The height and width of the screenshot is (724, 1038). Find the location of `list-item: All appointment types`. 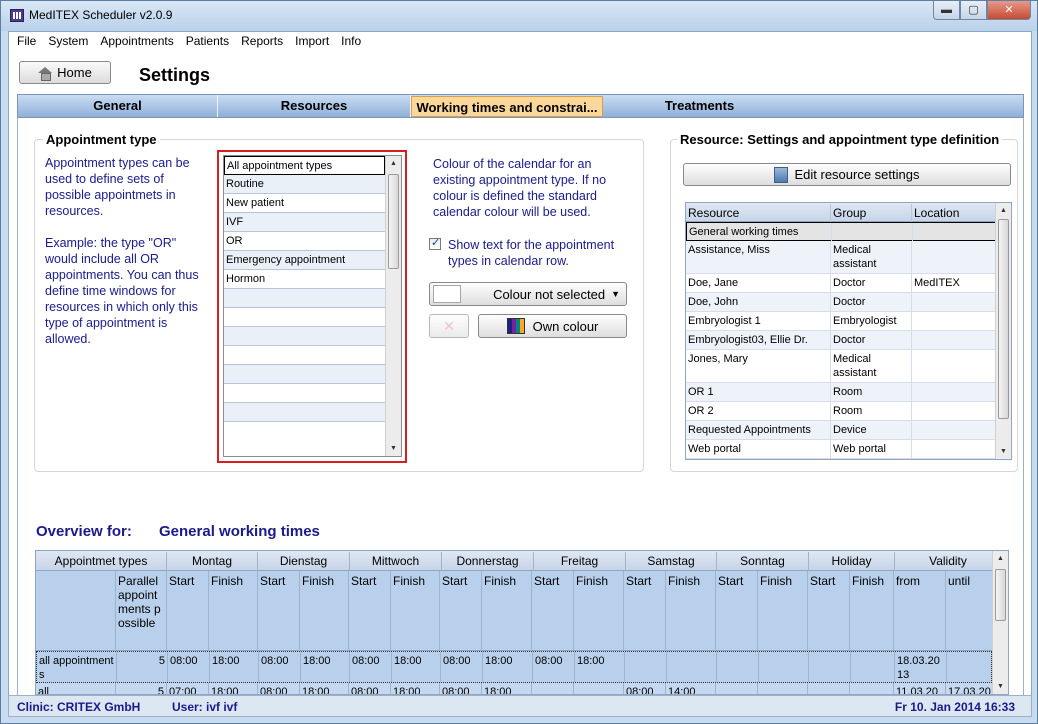

list-item: All appointment types is located at coordinates (304, 165).